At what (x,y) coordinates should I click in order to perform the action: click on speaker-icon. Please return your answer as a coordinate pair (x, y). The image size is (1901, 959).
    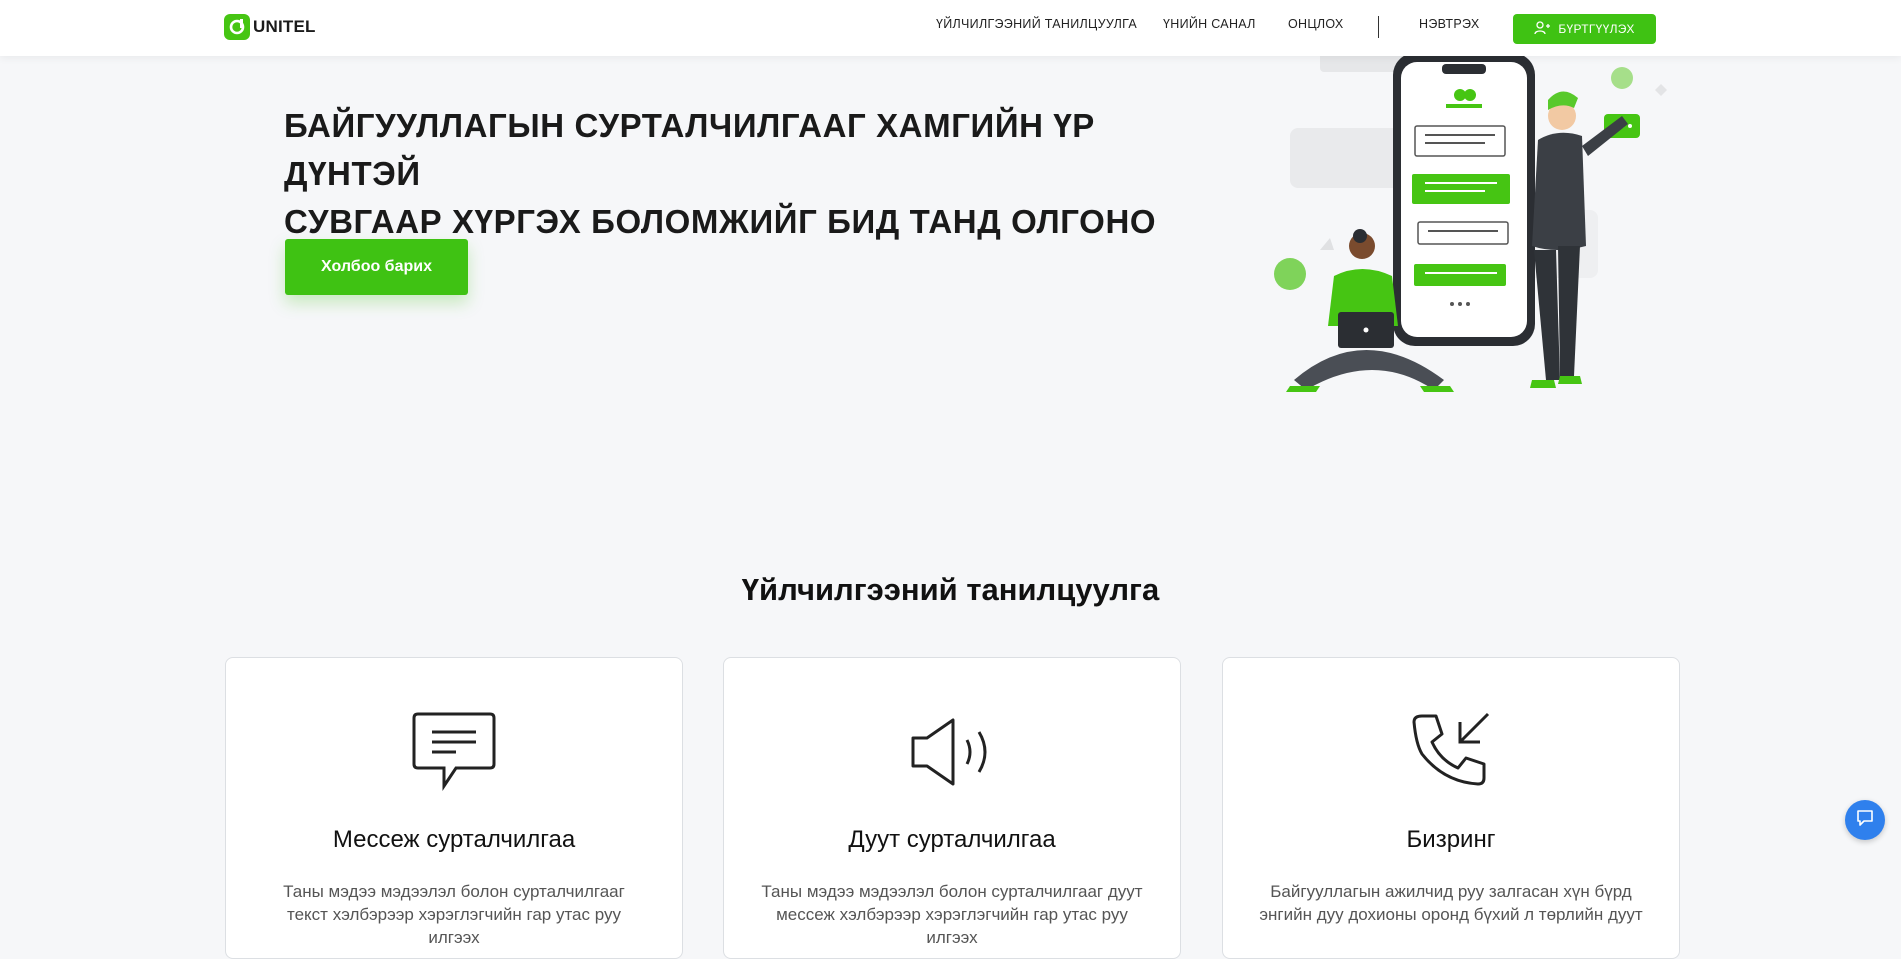
    Looking at the image, I should click on (952, 752).